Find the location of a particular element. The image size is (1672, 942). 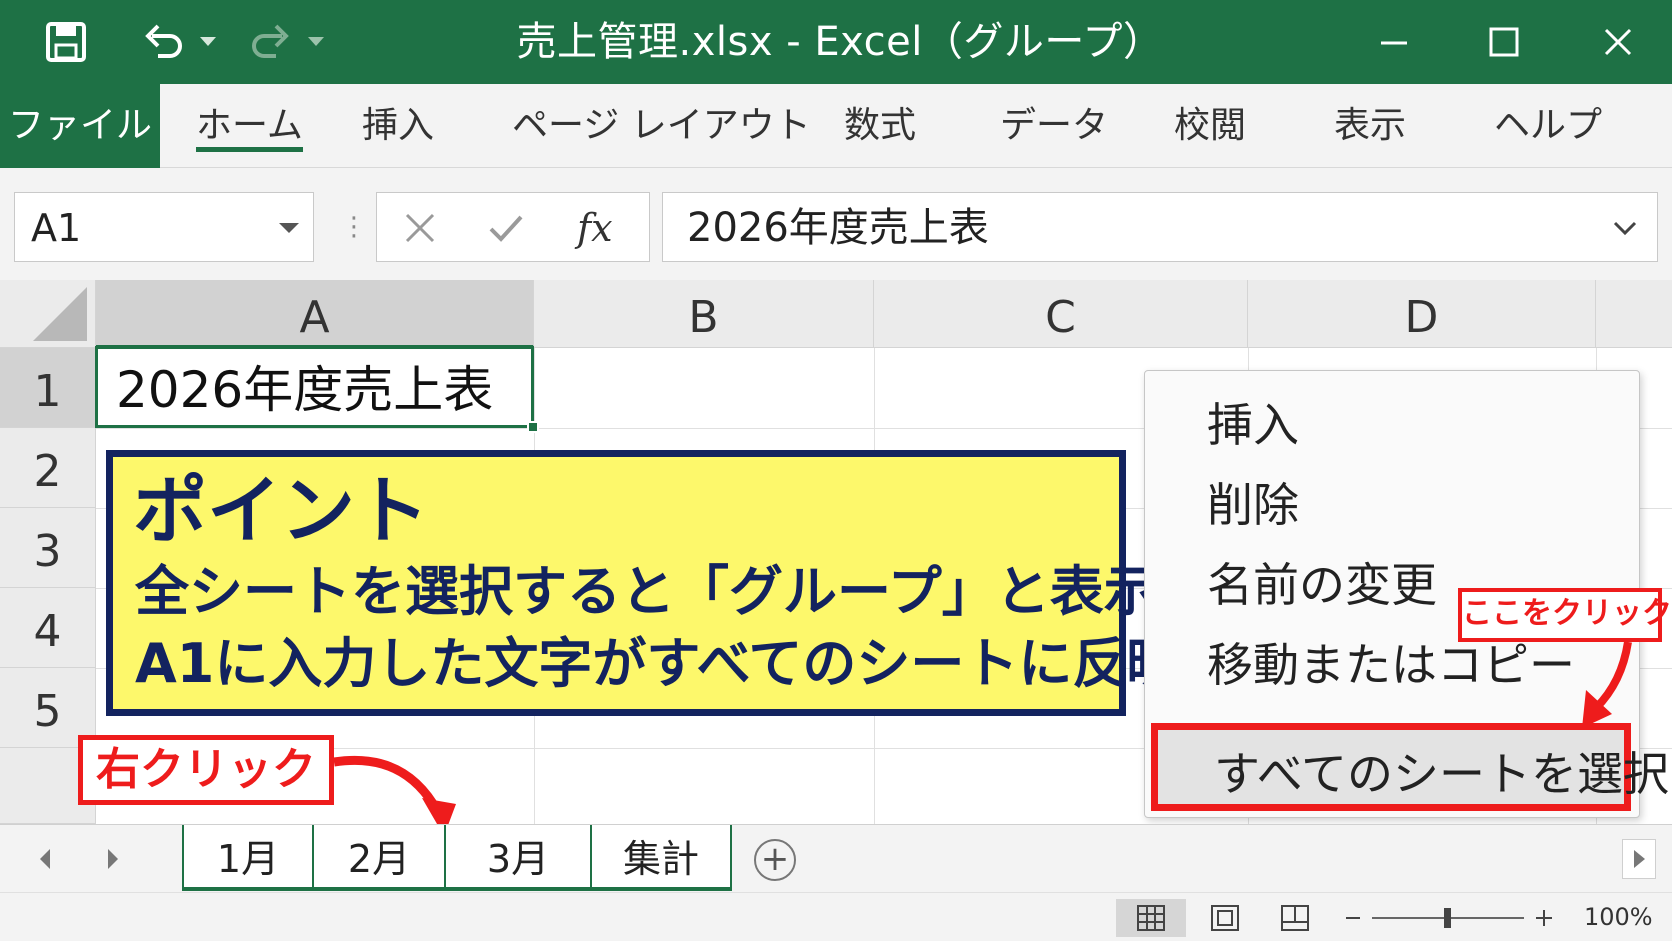

click-here-label: ここをクリック is located at coordinates (1565, 615).